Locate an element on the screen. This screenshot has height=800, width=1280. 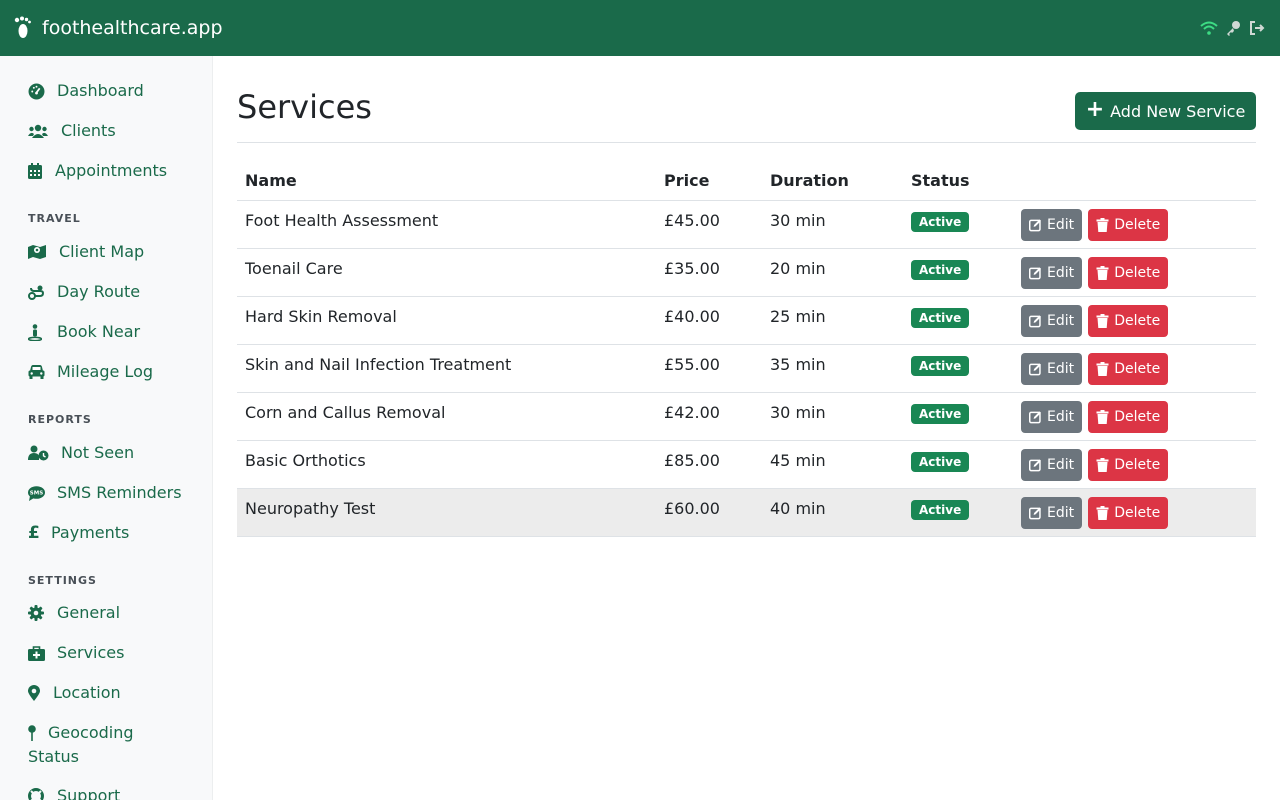
sidebar-item-appointments: Appointments is located at coordinates (83, 171).